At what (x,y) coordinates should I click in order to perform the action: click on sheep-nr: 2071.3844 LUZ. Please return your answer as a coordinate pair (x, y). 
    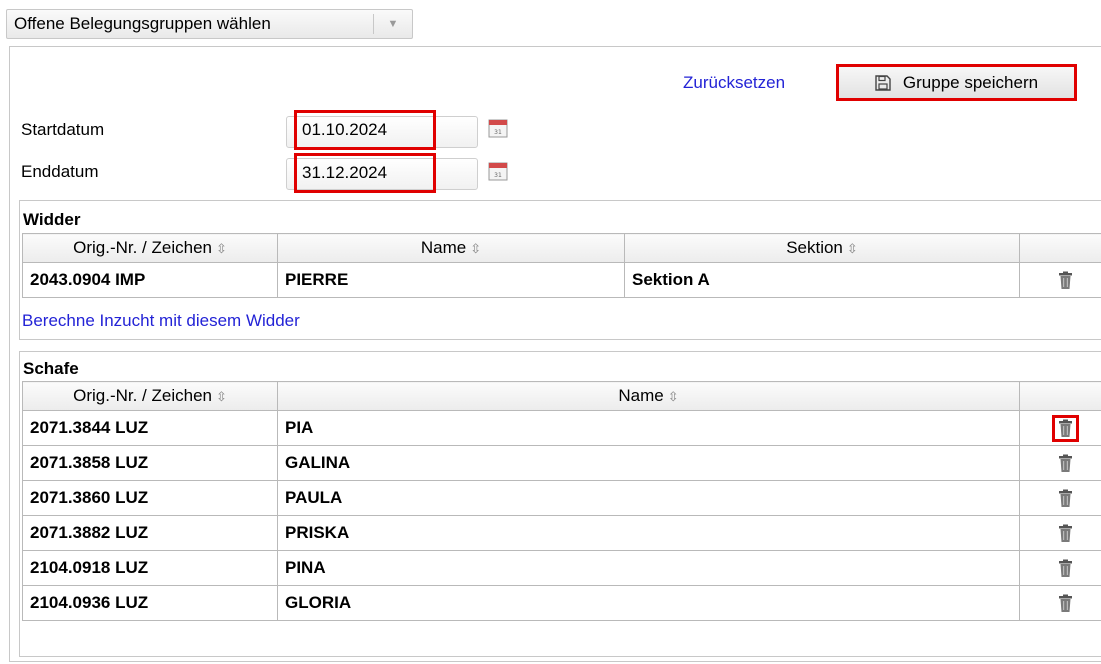
    Looking at the image, I should click on (150, 428).